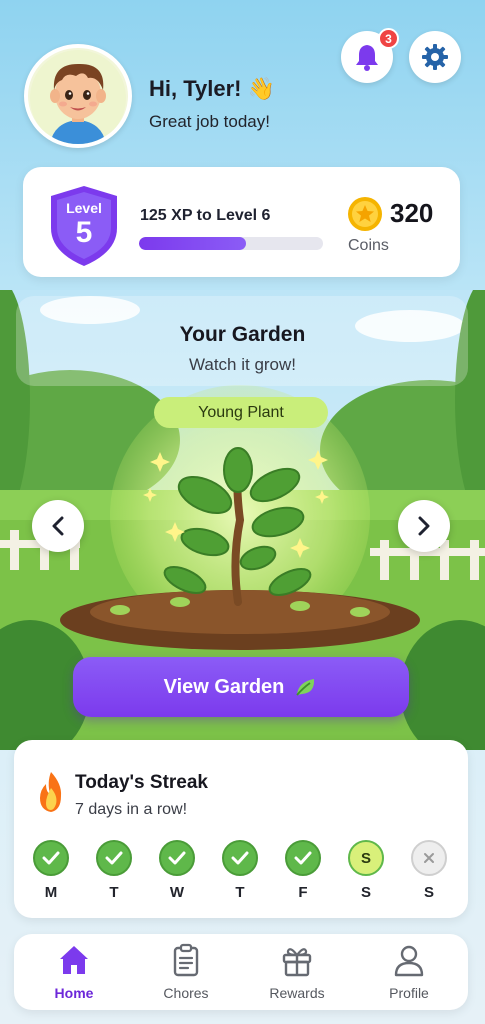 This screenshot has width=485, height=1024. I want to click on xp-progress-fill, so click(192, 243).